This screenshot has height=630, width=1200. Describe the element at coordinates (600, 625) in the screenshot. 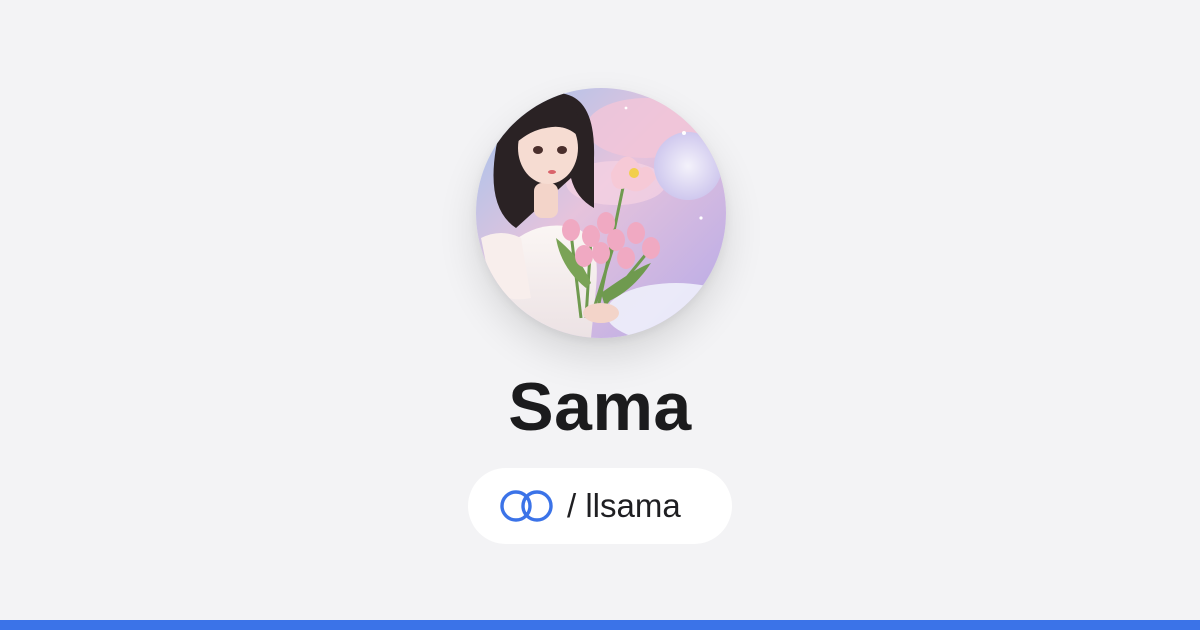

I see `accent-bar` at that location.